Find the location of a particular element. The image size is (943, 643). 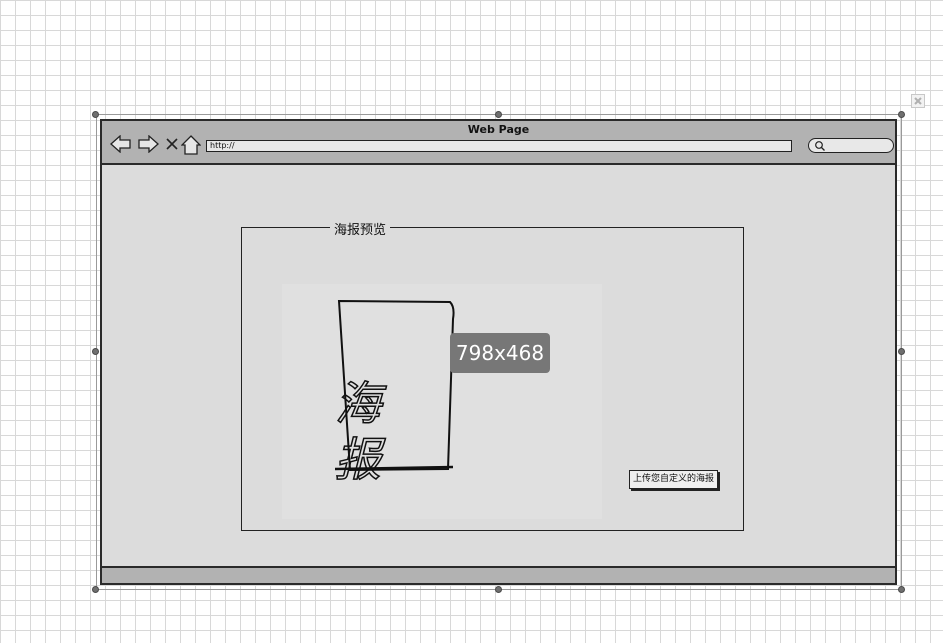

resize-handle-left is located at coordinates (95, 351).